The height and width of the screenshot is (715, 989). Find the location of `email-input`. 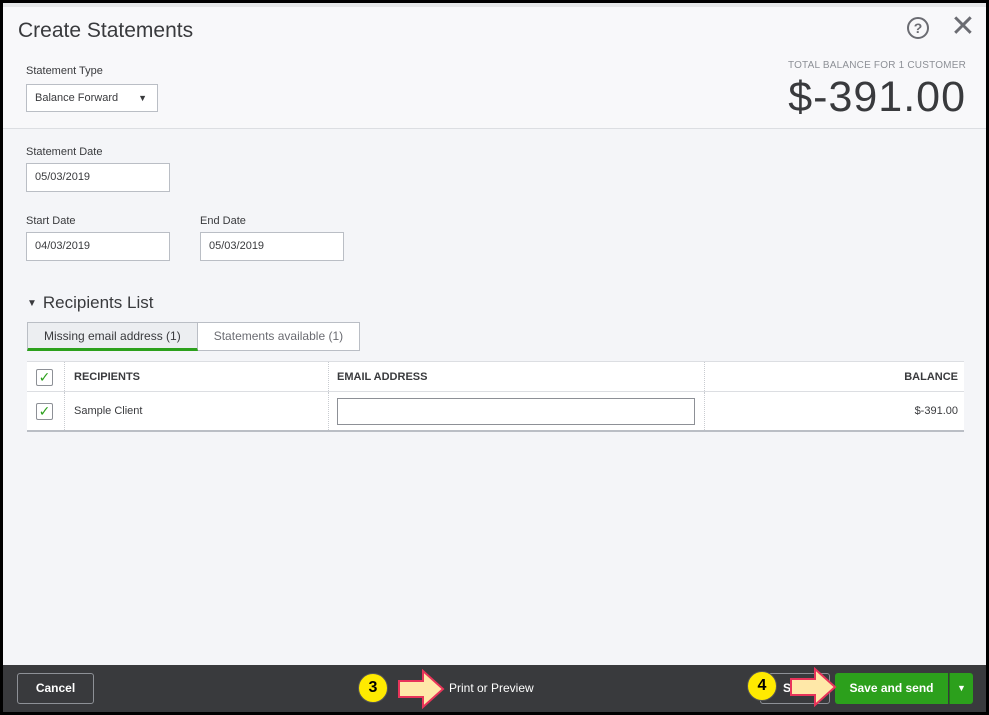

email-input is located at coordinates (516, 411).